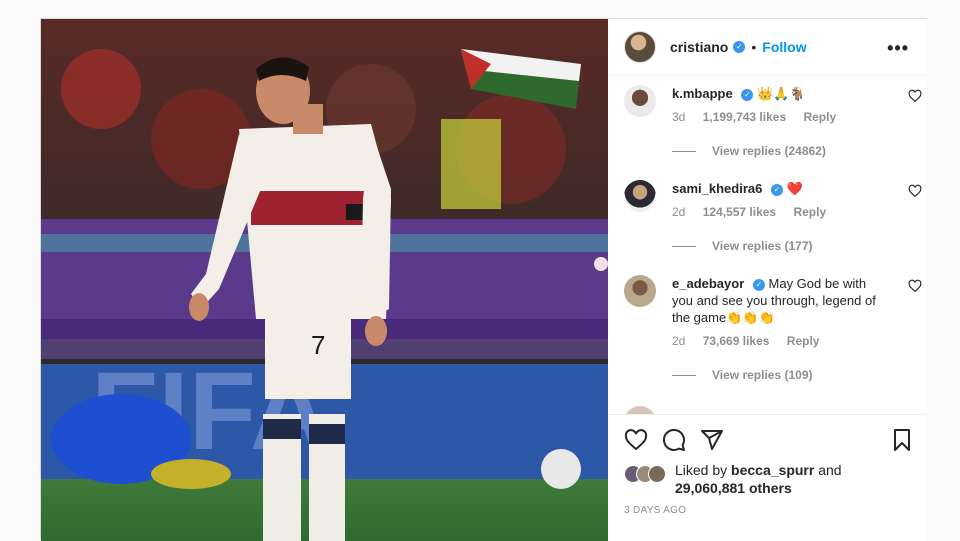 The height and width of the screenshot is (541, 960). Describe the element at coordinates (754, 410) in the screenshot. I see `comment-item-partial` at that location.